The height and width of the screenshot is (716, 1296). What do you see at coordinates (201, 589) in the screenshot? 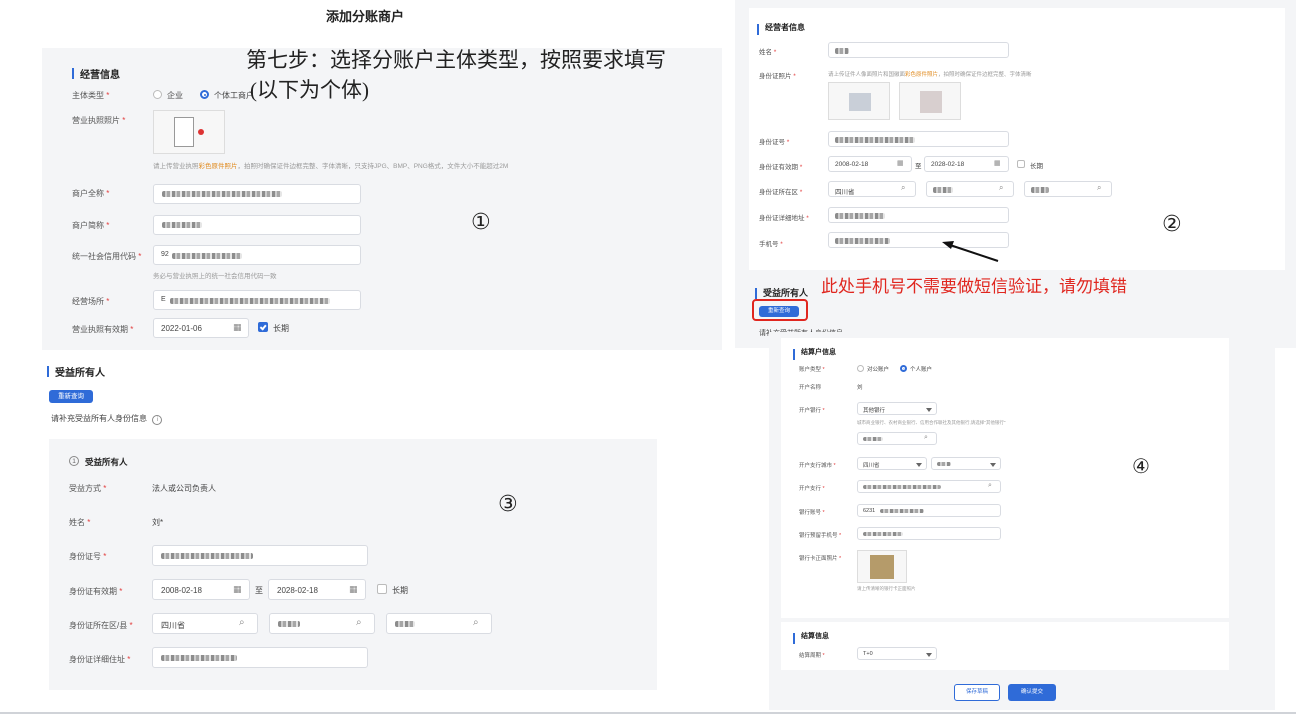
I see `beneficiary-start-input: 2008-02-18 ▦` at bounding box center [201, 589].